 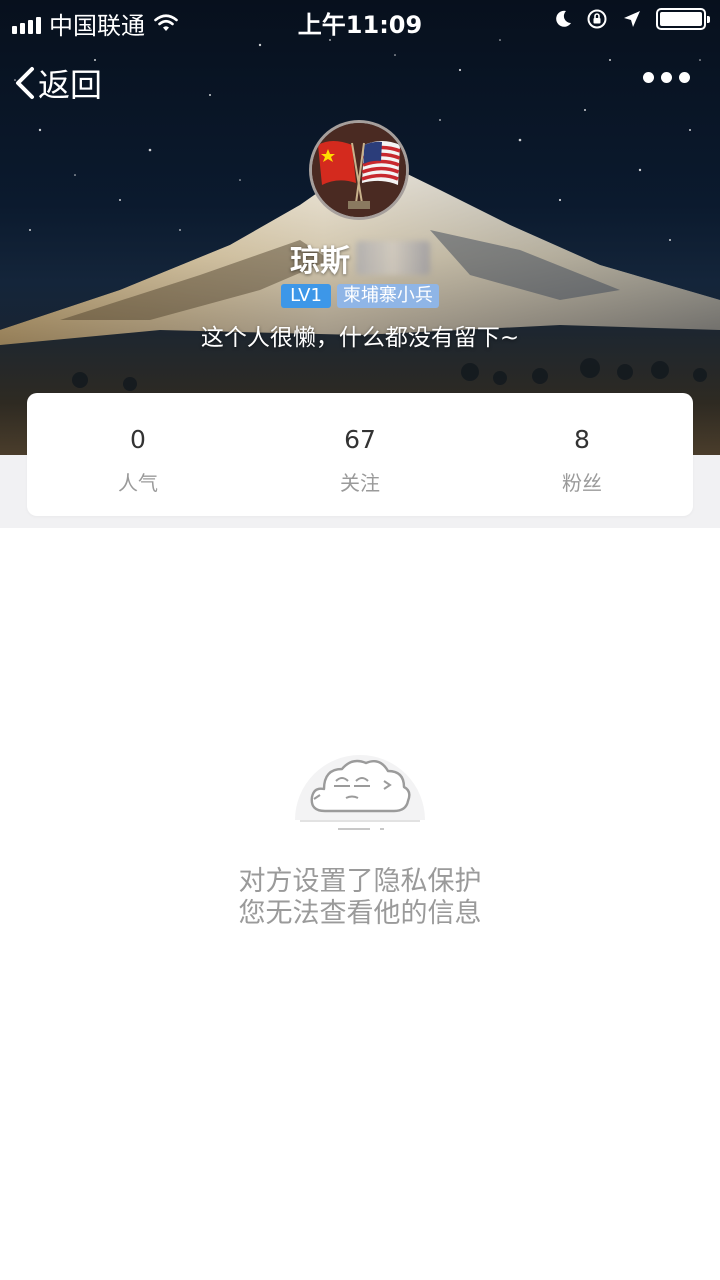 I want to click on status-bar: 中国联通 上午11:09, so click(x=360, y=20).